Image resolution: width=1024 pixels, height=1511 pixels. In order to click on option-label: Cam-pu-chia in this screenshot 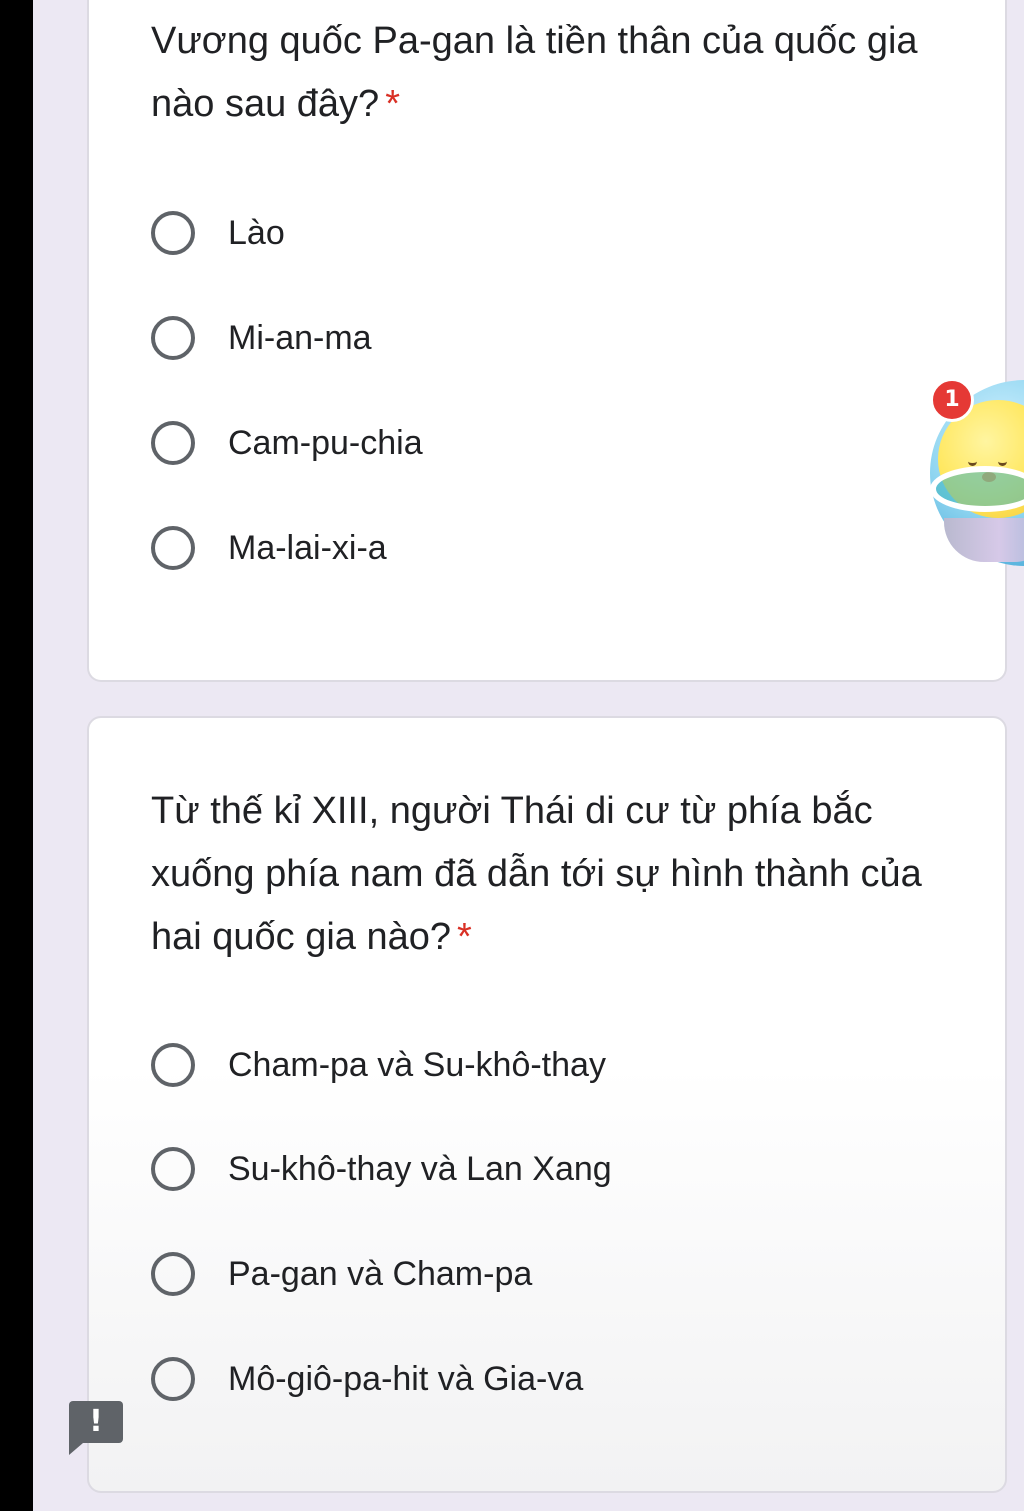, I will do `click(325, 442)`.